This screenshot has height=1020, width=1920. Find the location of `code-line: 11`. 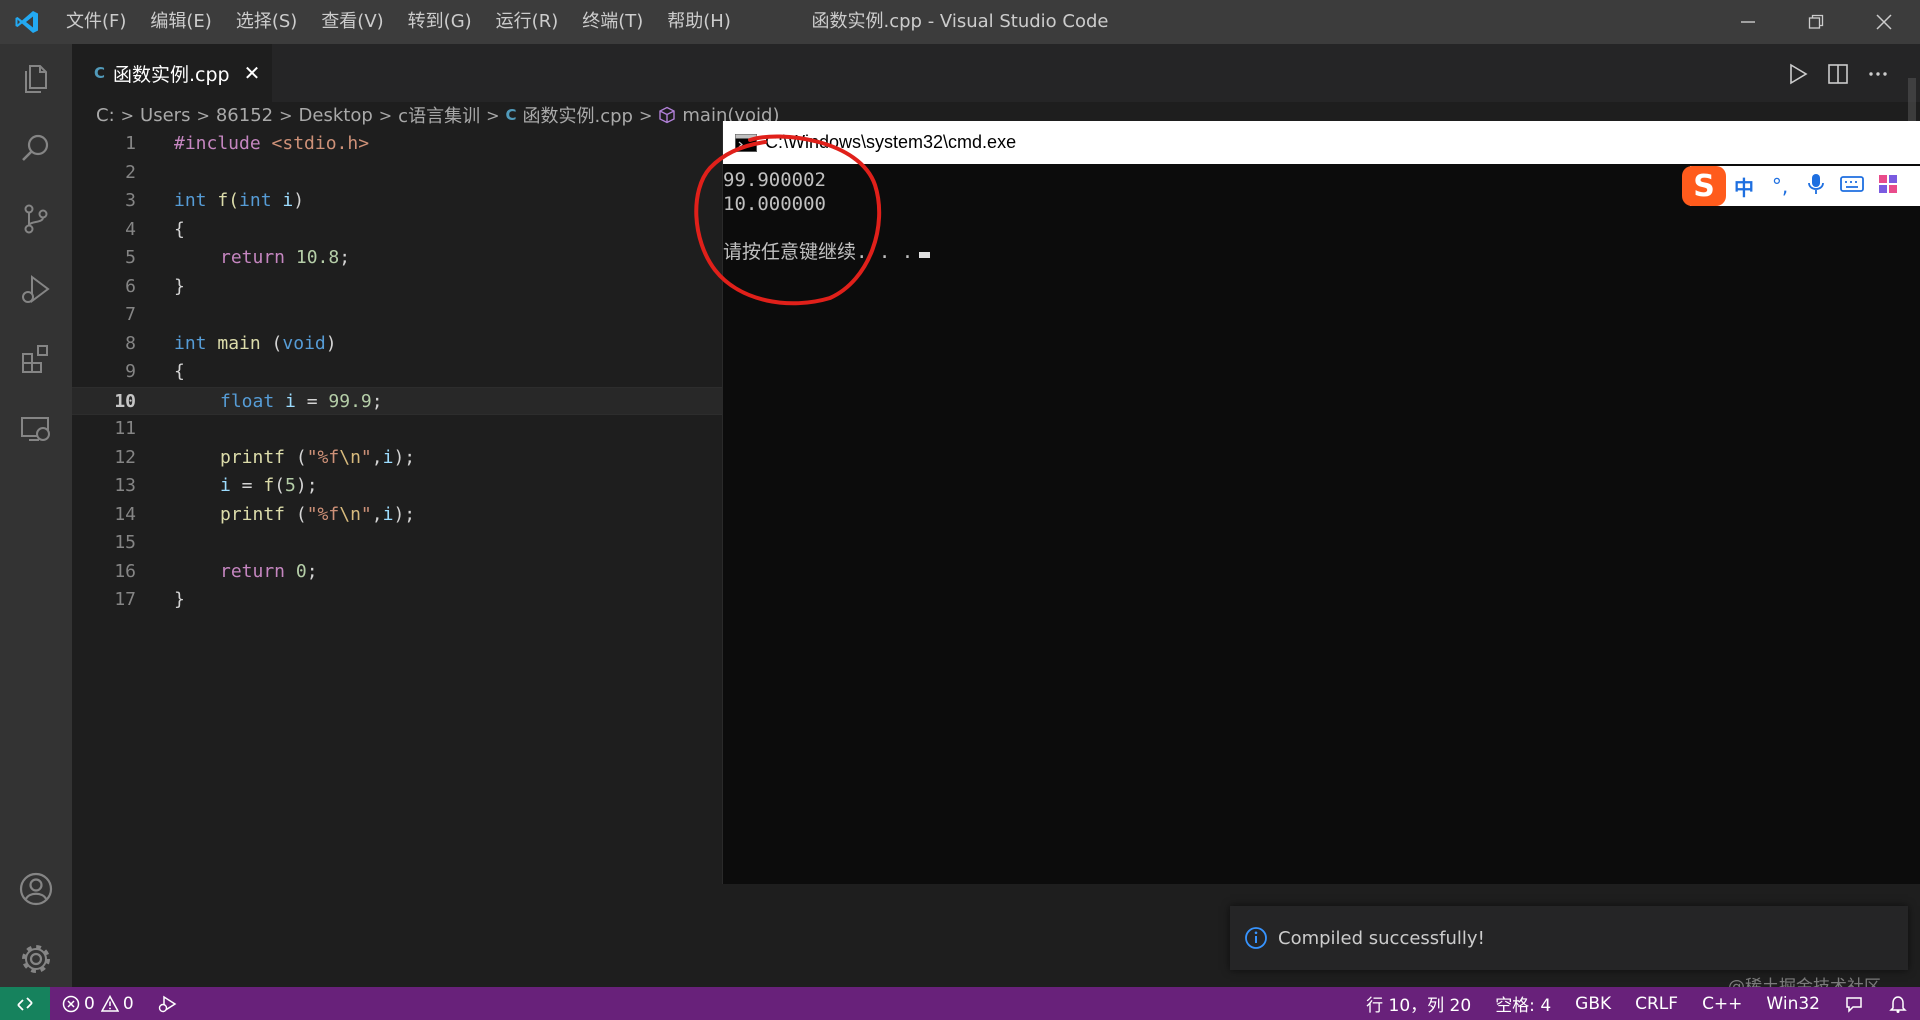

code-line: 11 is located at coordinates (397, 429).